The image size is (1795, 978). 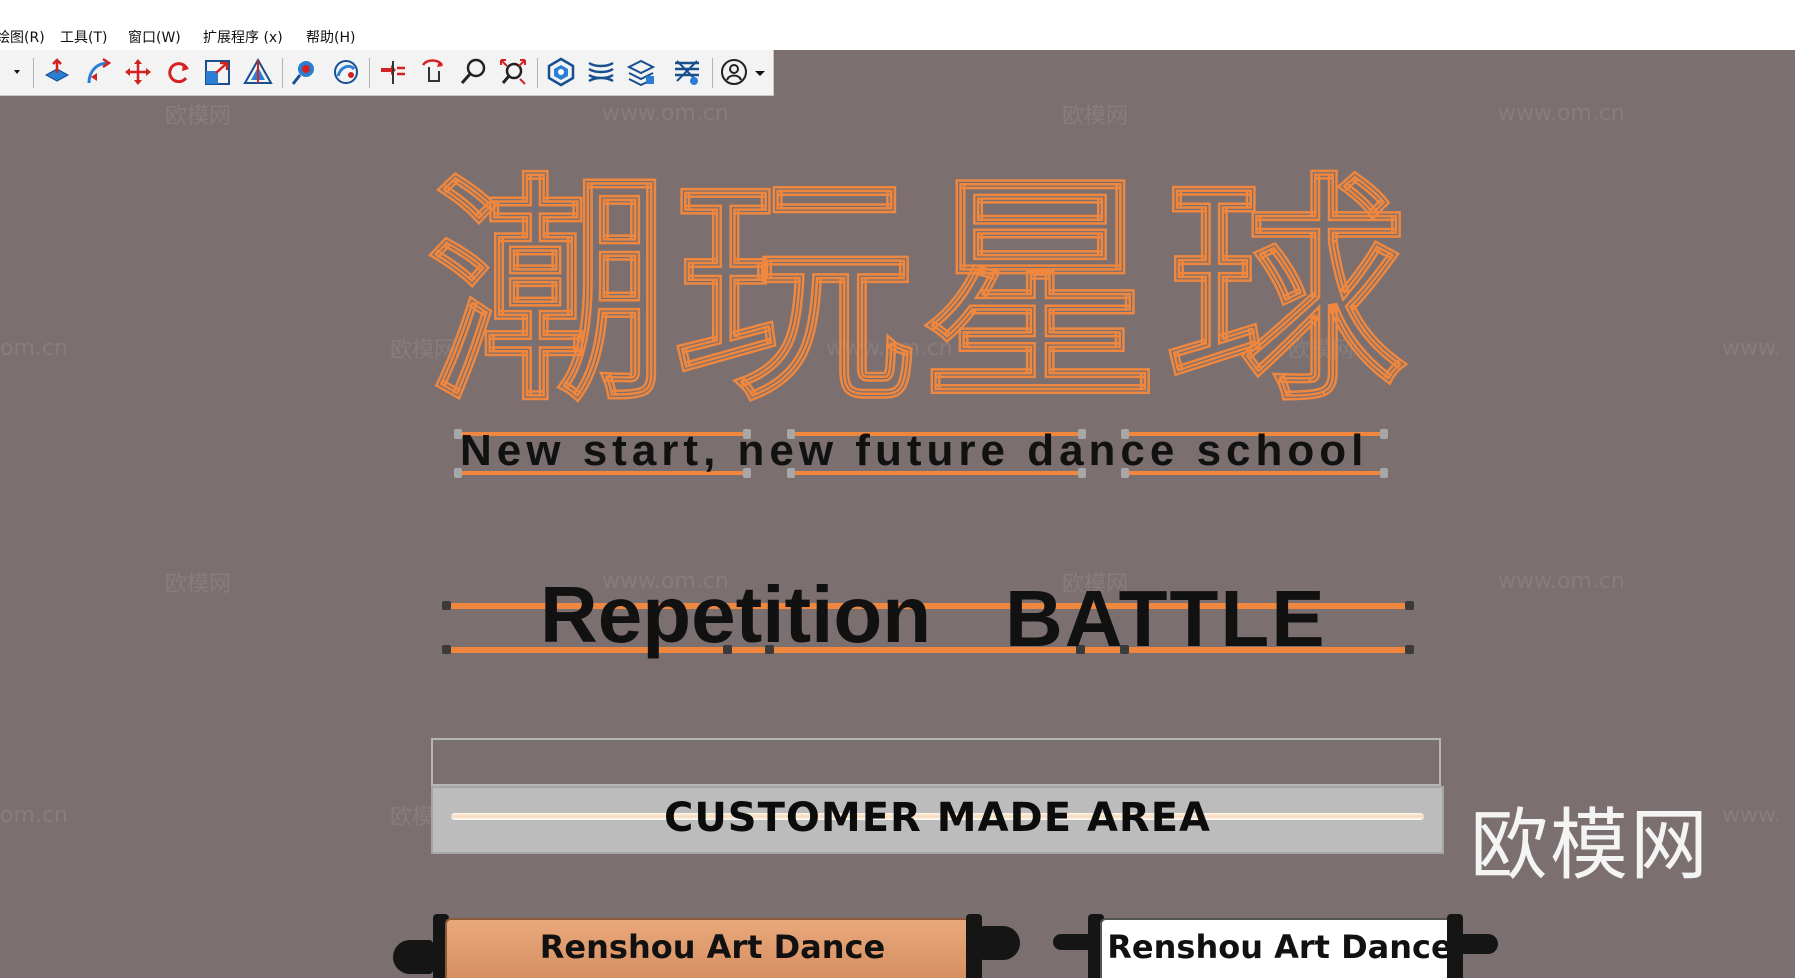 I want to click on chevron-down-icon, so click(x=760, y=72).